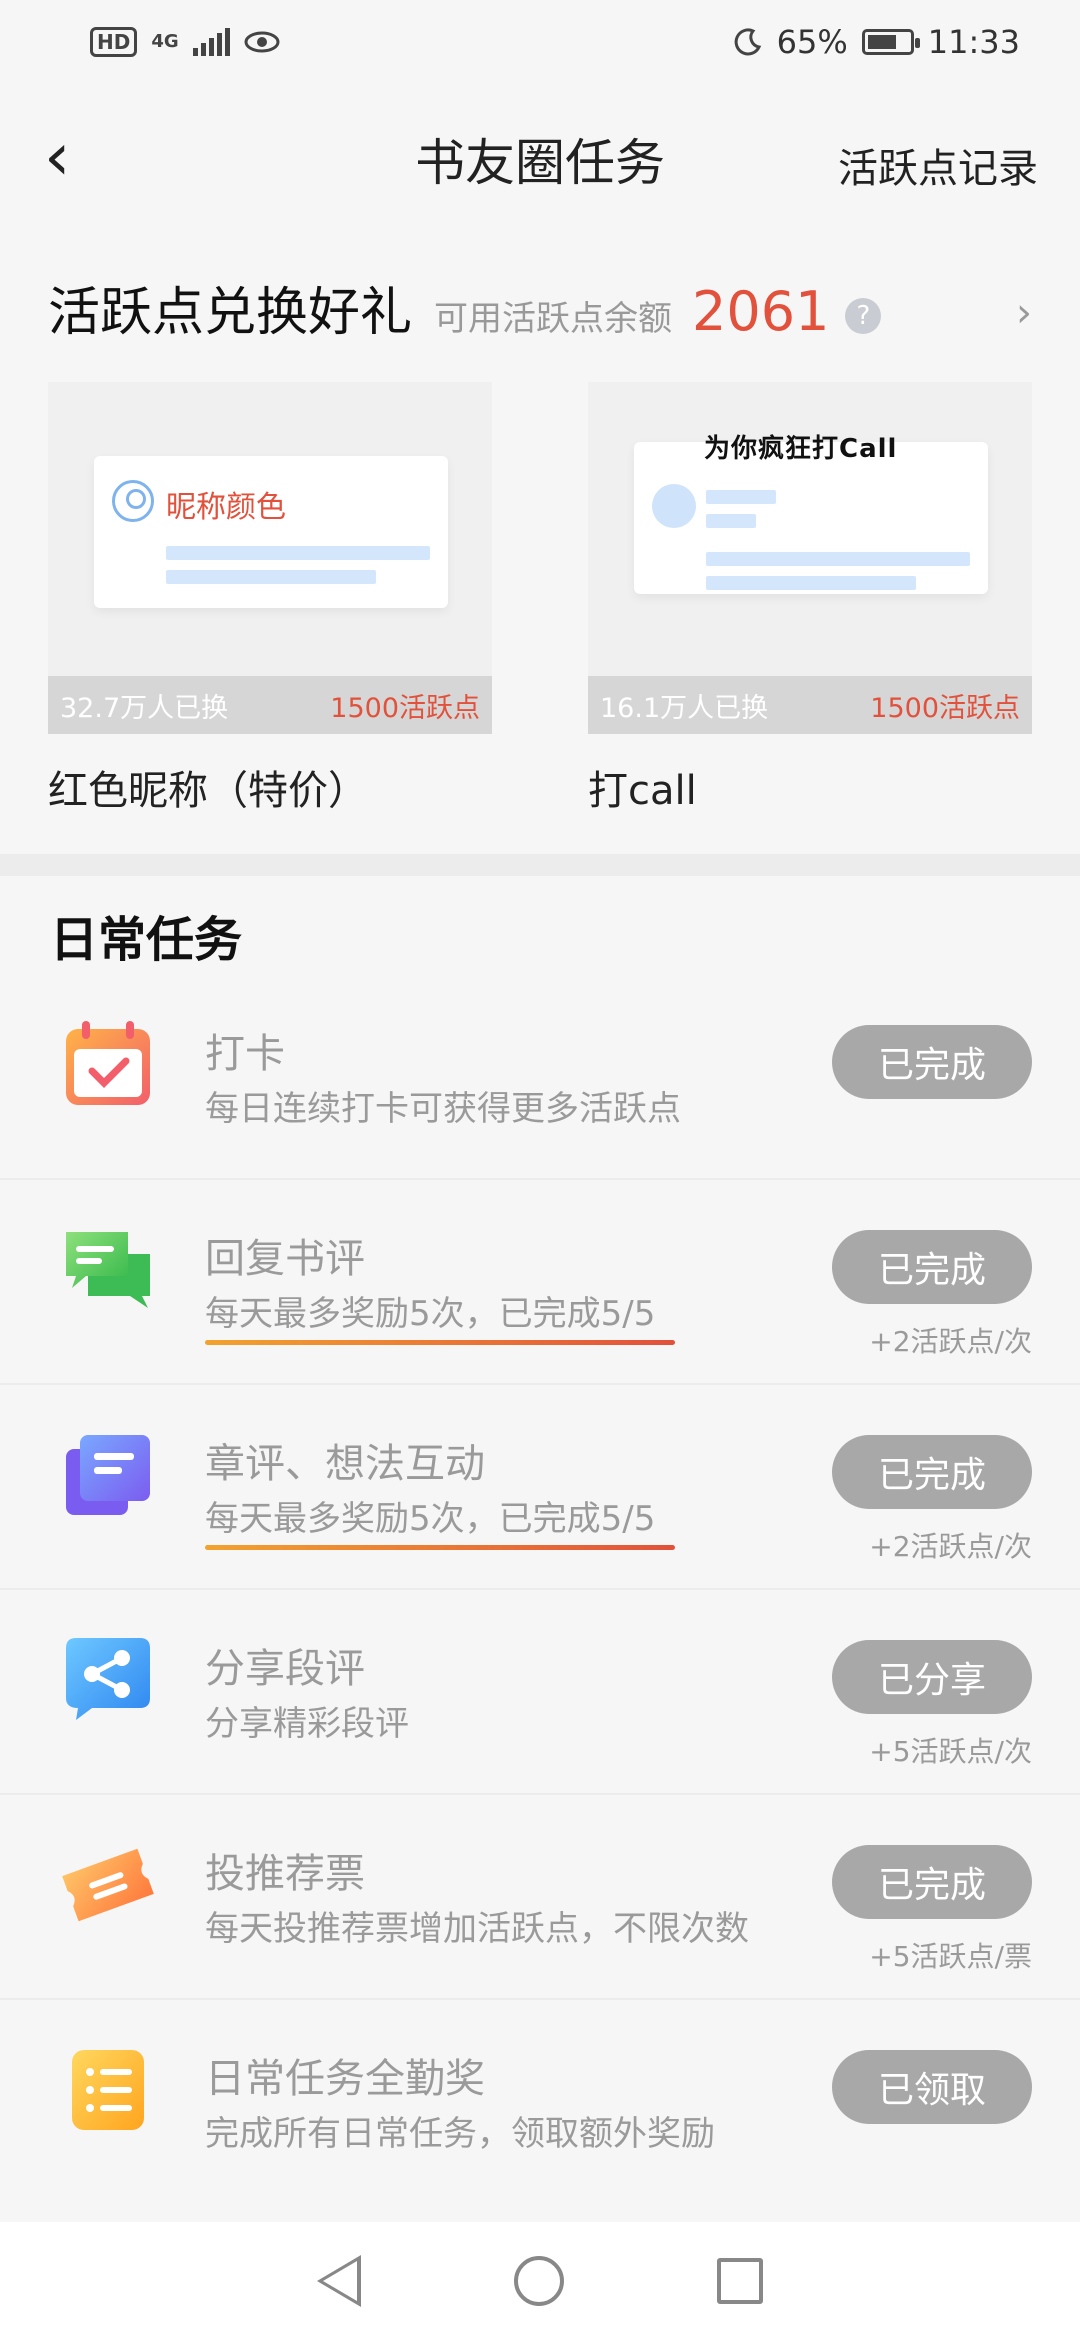  Describe the element at coordinates (57, 157) in the screenshot. I see `back-icon: ‹` at that location.